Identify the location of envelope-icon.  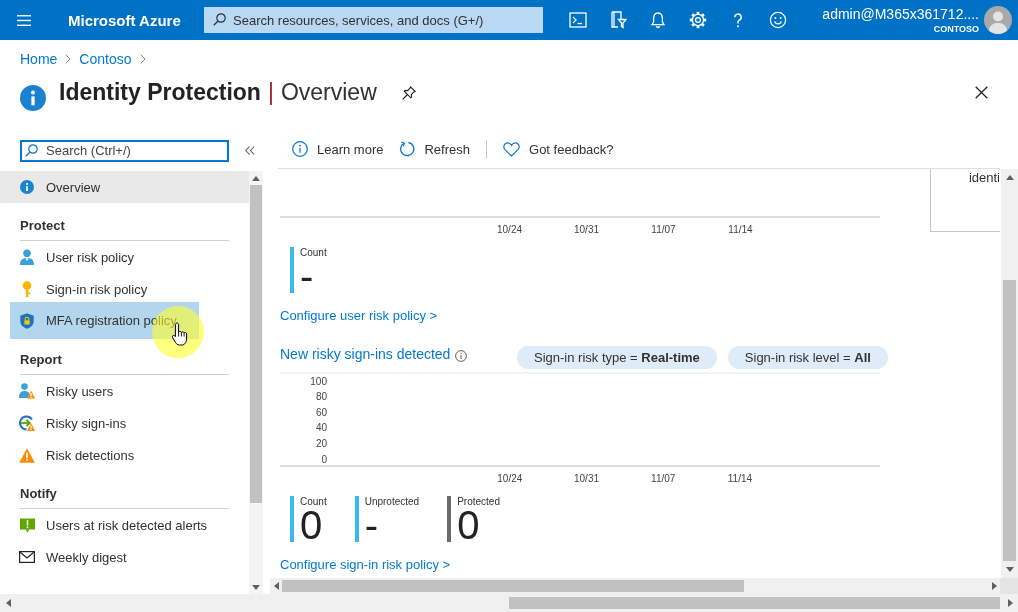
(27, 557).